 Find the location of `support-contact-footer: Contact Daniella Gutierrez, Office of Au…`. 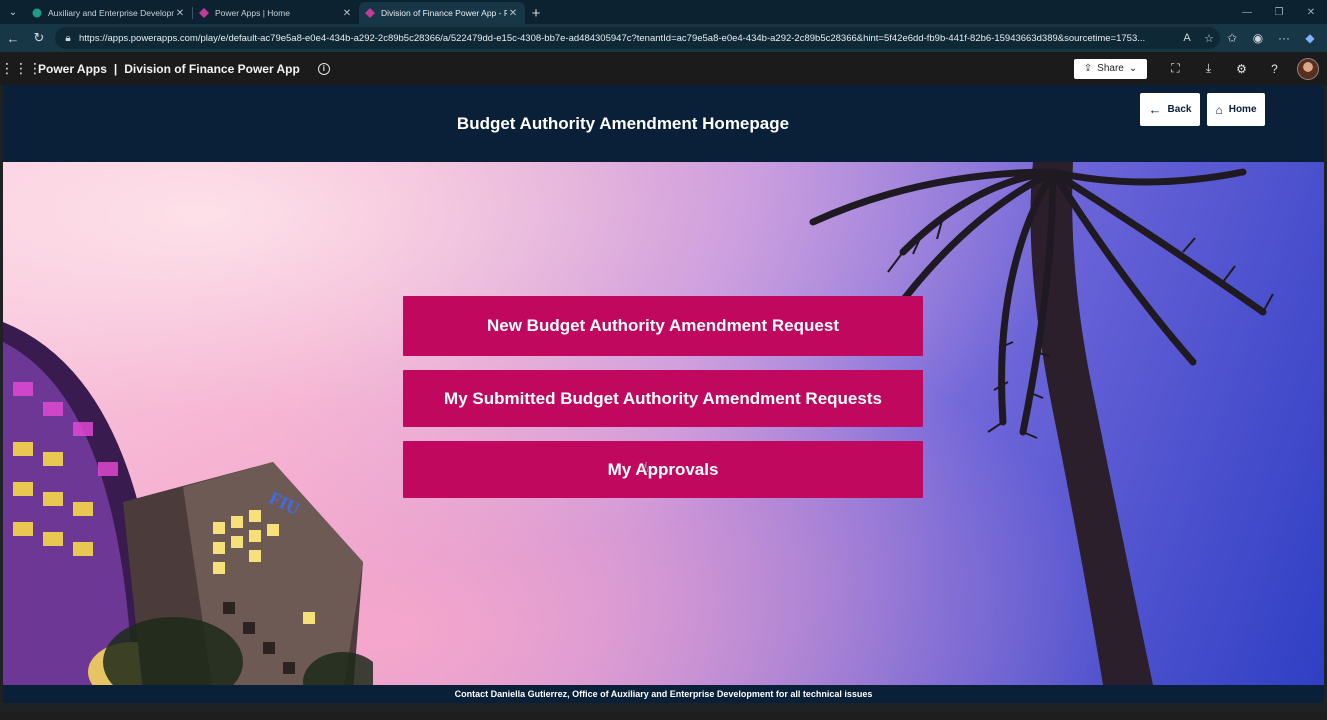

support-contact-footer: Contact Daniella Gutierrez, Office of Au… is located at coordinates (663, 694).